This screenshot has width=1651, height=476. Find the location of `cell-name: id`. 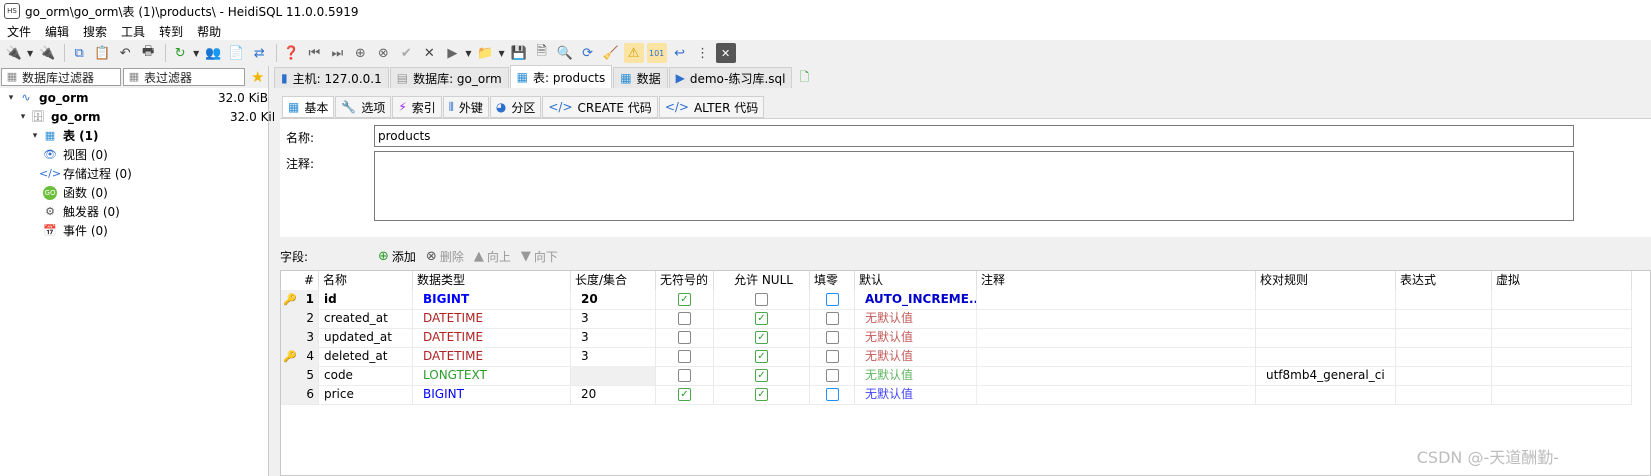

cell-name: id is located at coordinates (366, 299).